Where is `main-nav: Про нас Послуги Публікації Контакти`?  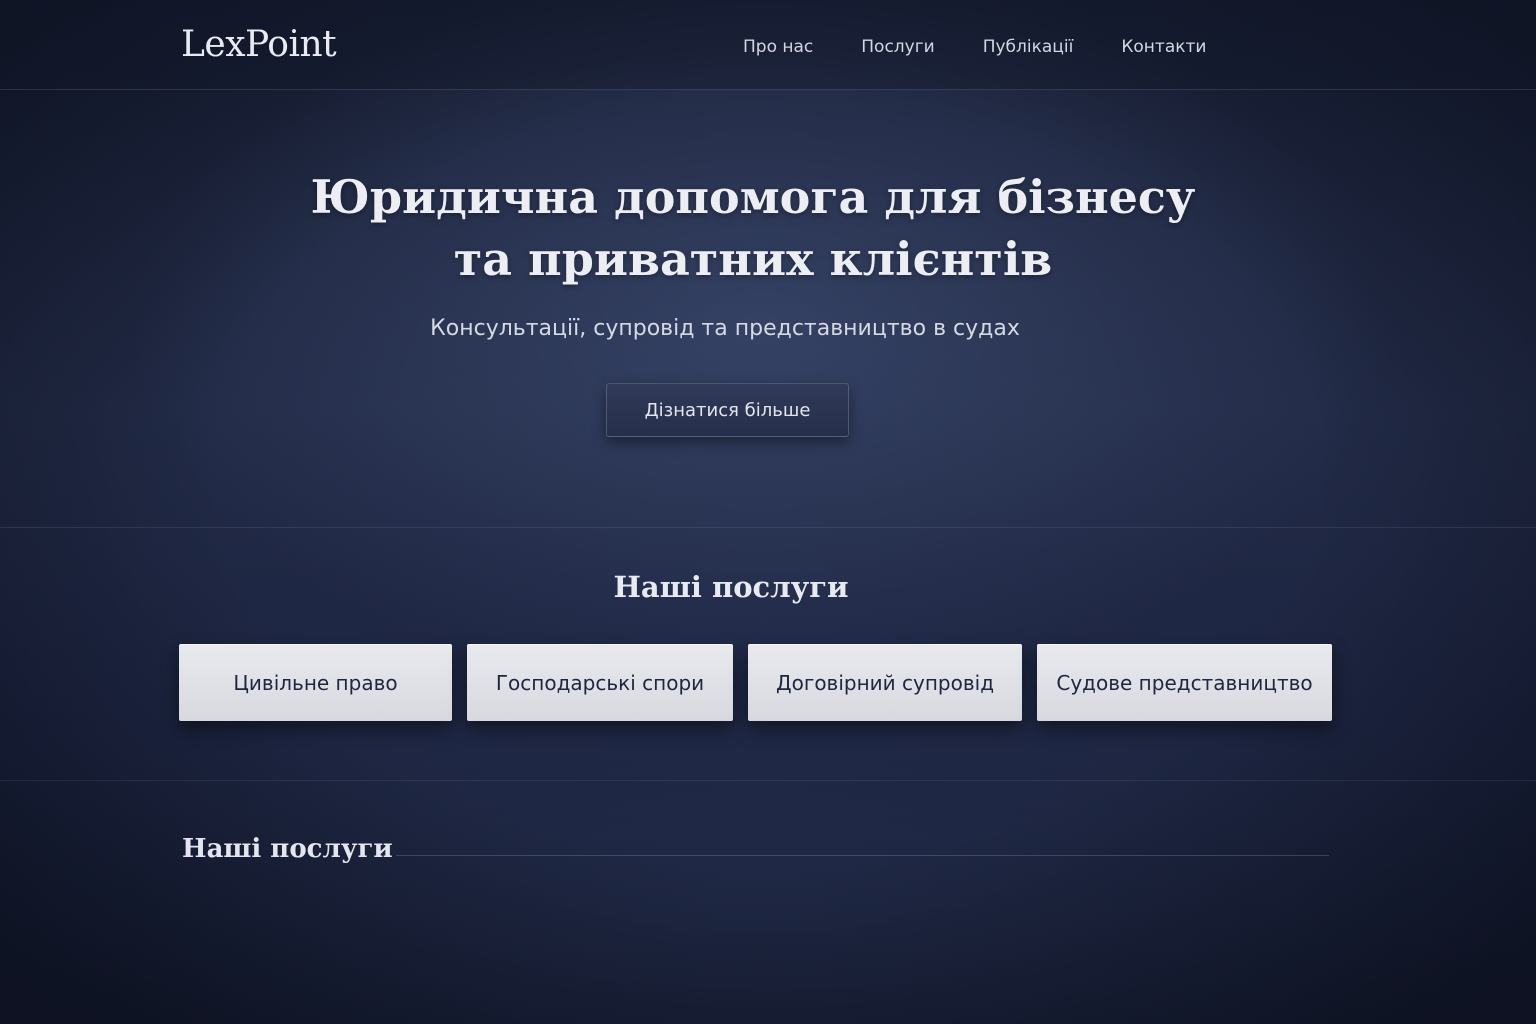
main-nav: Про нас Послуги Публікації Контакти is located at coordinates (974, 47).